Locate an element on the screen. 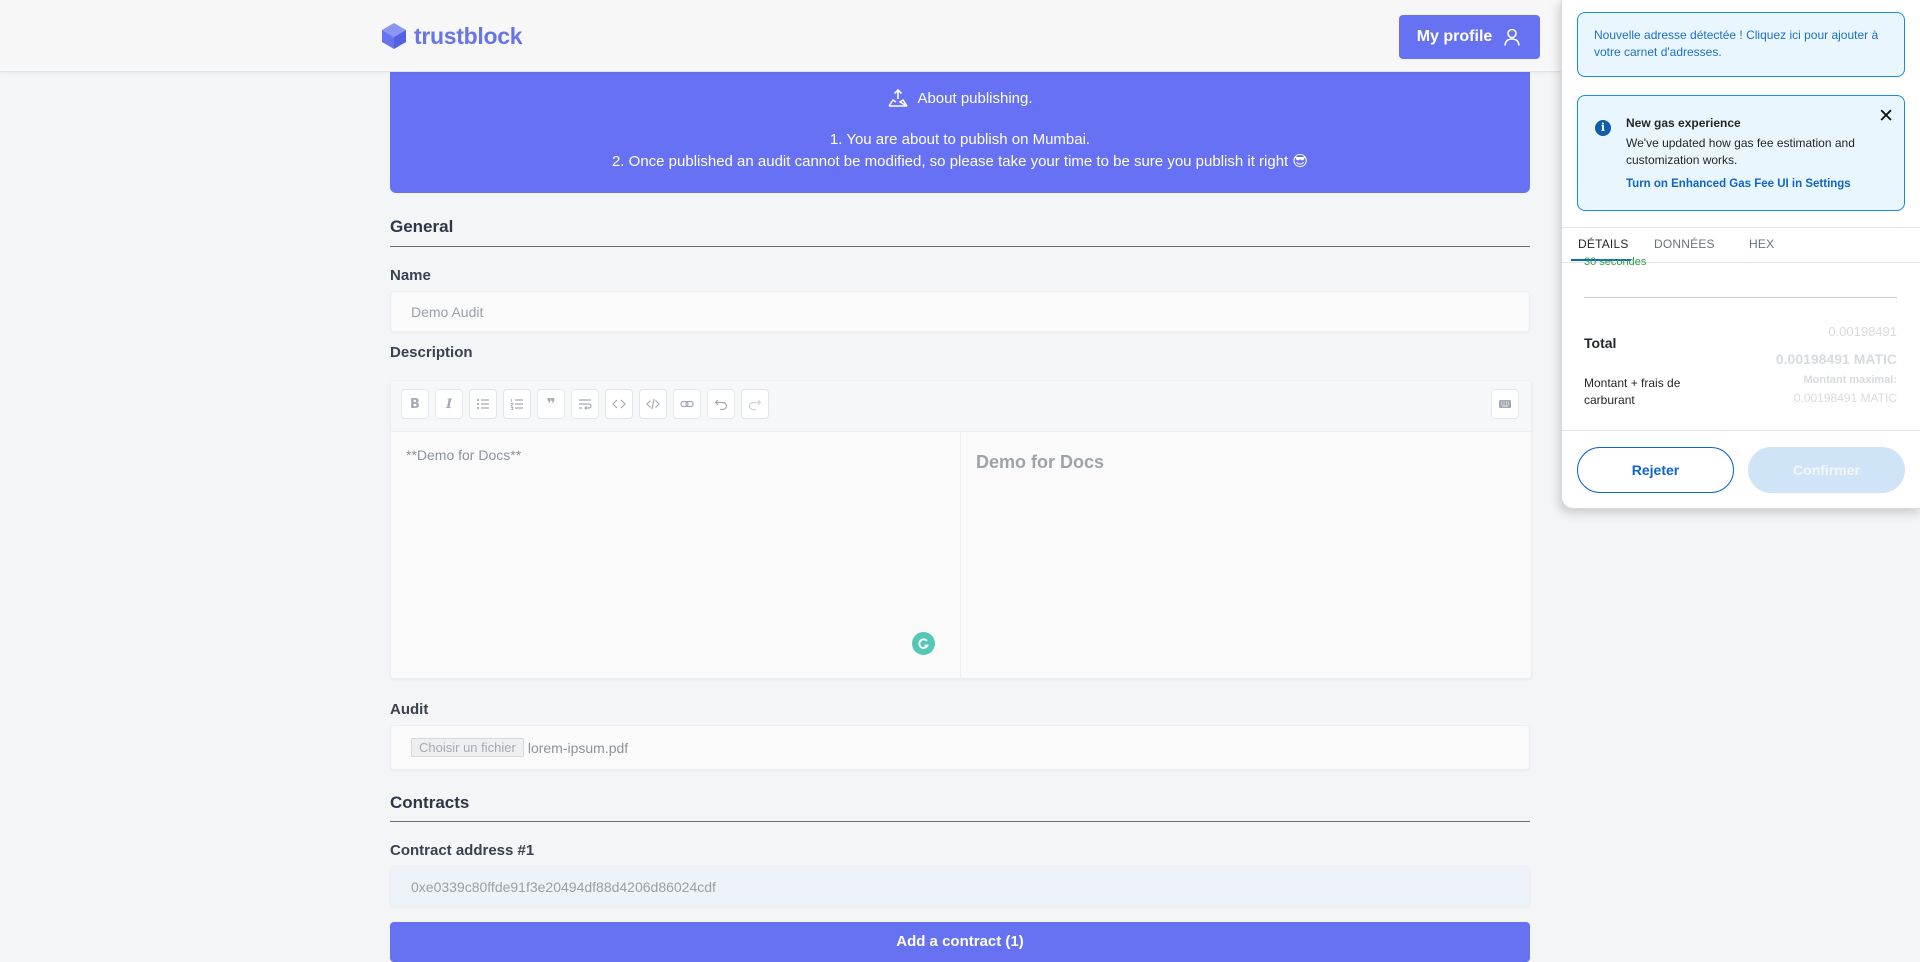 The width and height of the screenshot is (1920, 962). quote-icon: ❞ is located at coordinates (551, 404).